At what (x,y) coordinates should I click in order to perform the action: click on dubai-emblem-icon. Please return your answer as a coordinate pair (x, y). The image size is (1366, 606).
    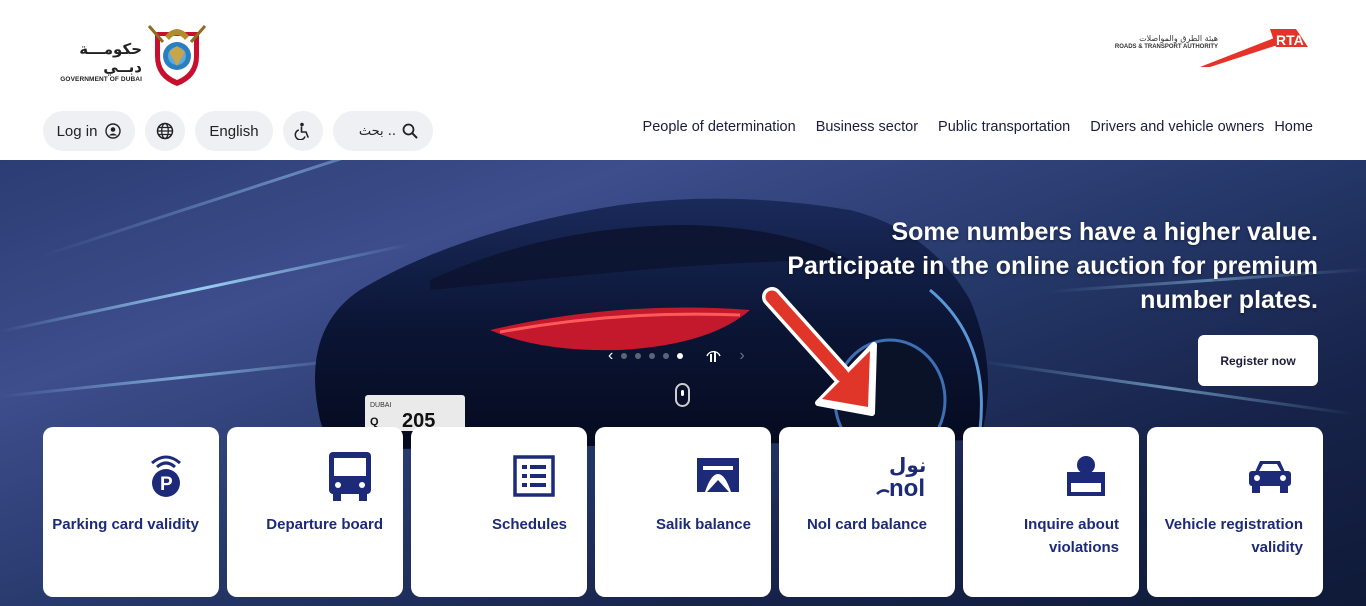
    Looking at the image, I should click on (177, 55).